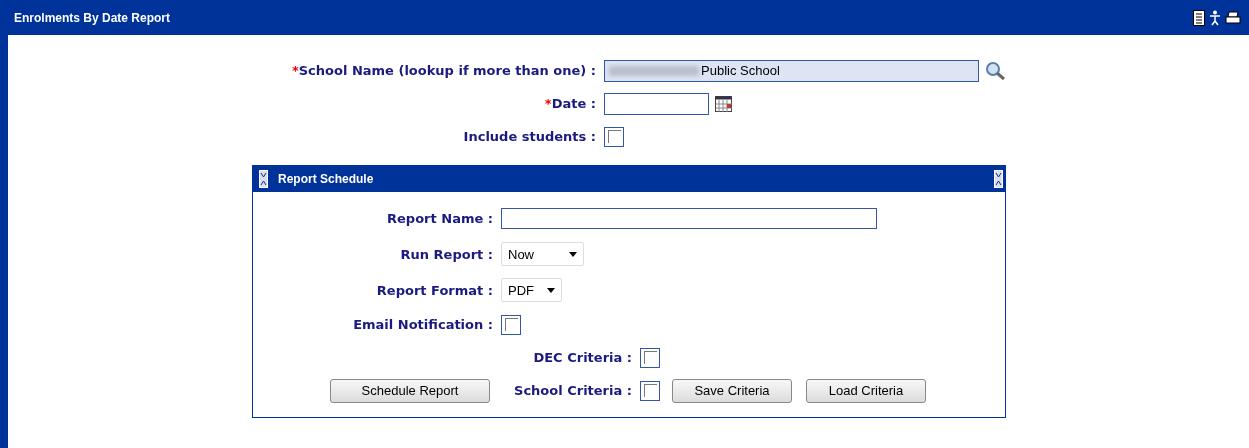 This screenshot has height=448, width=1249. What do you see at coordinates (1233, 17) in the screenshot?
I see `print-icon` at bounding box center [1233, 17].